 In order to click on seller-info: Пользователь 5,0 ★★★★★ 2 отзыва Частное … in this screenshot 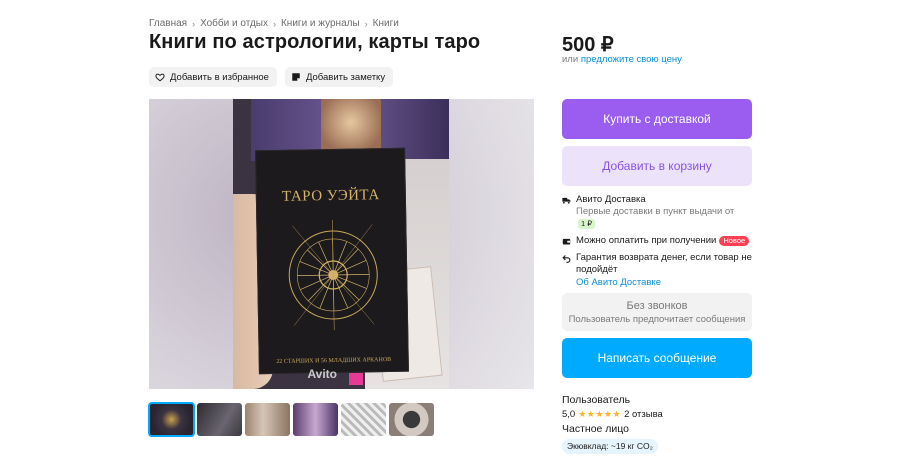, I will do `click(612, 424)`.